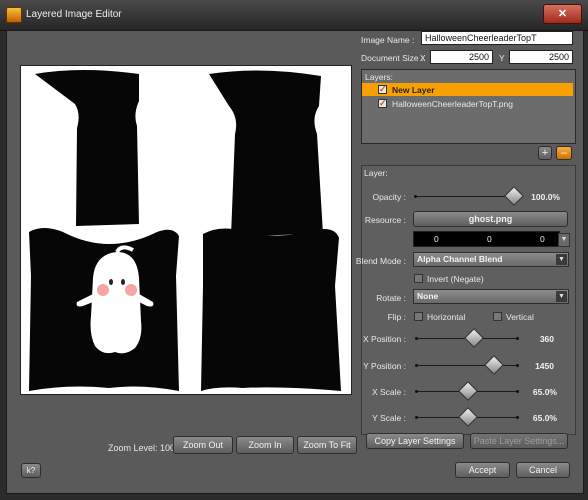 Image resolution: width=588 pixels, height=500 pixels. Describe the element at coordinates (385, 220) in the screenshot. I see `resource-label: Resource :` at that location.